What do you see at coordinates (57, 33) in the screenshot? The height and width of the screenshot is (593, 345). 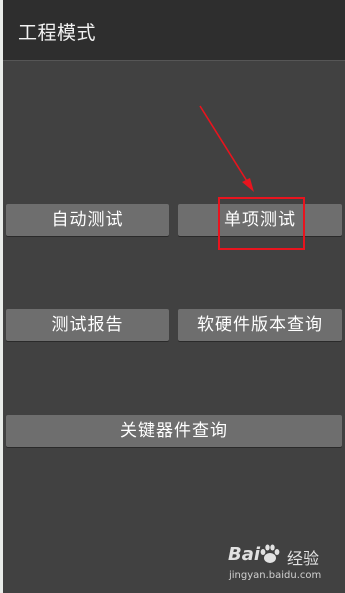 I see `page-title: 工程模式` at bounding box center [57, 33].